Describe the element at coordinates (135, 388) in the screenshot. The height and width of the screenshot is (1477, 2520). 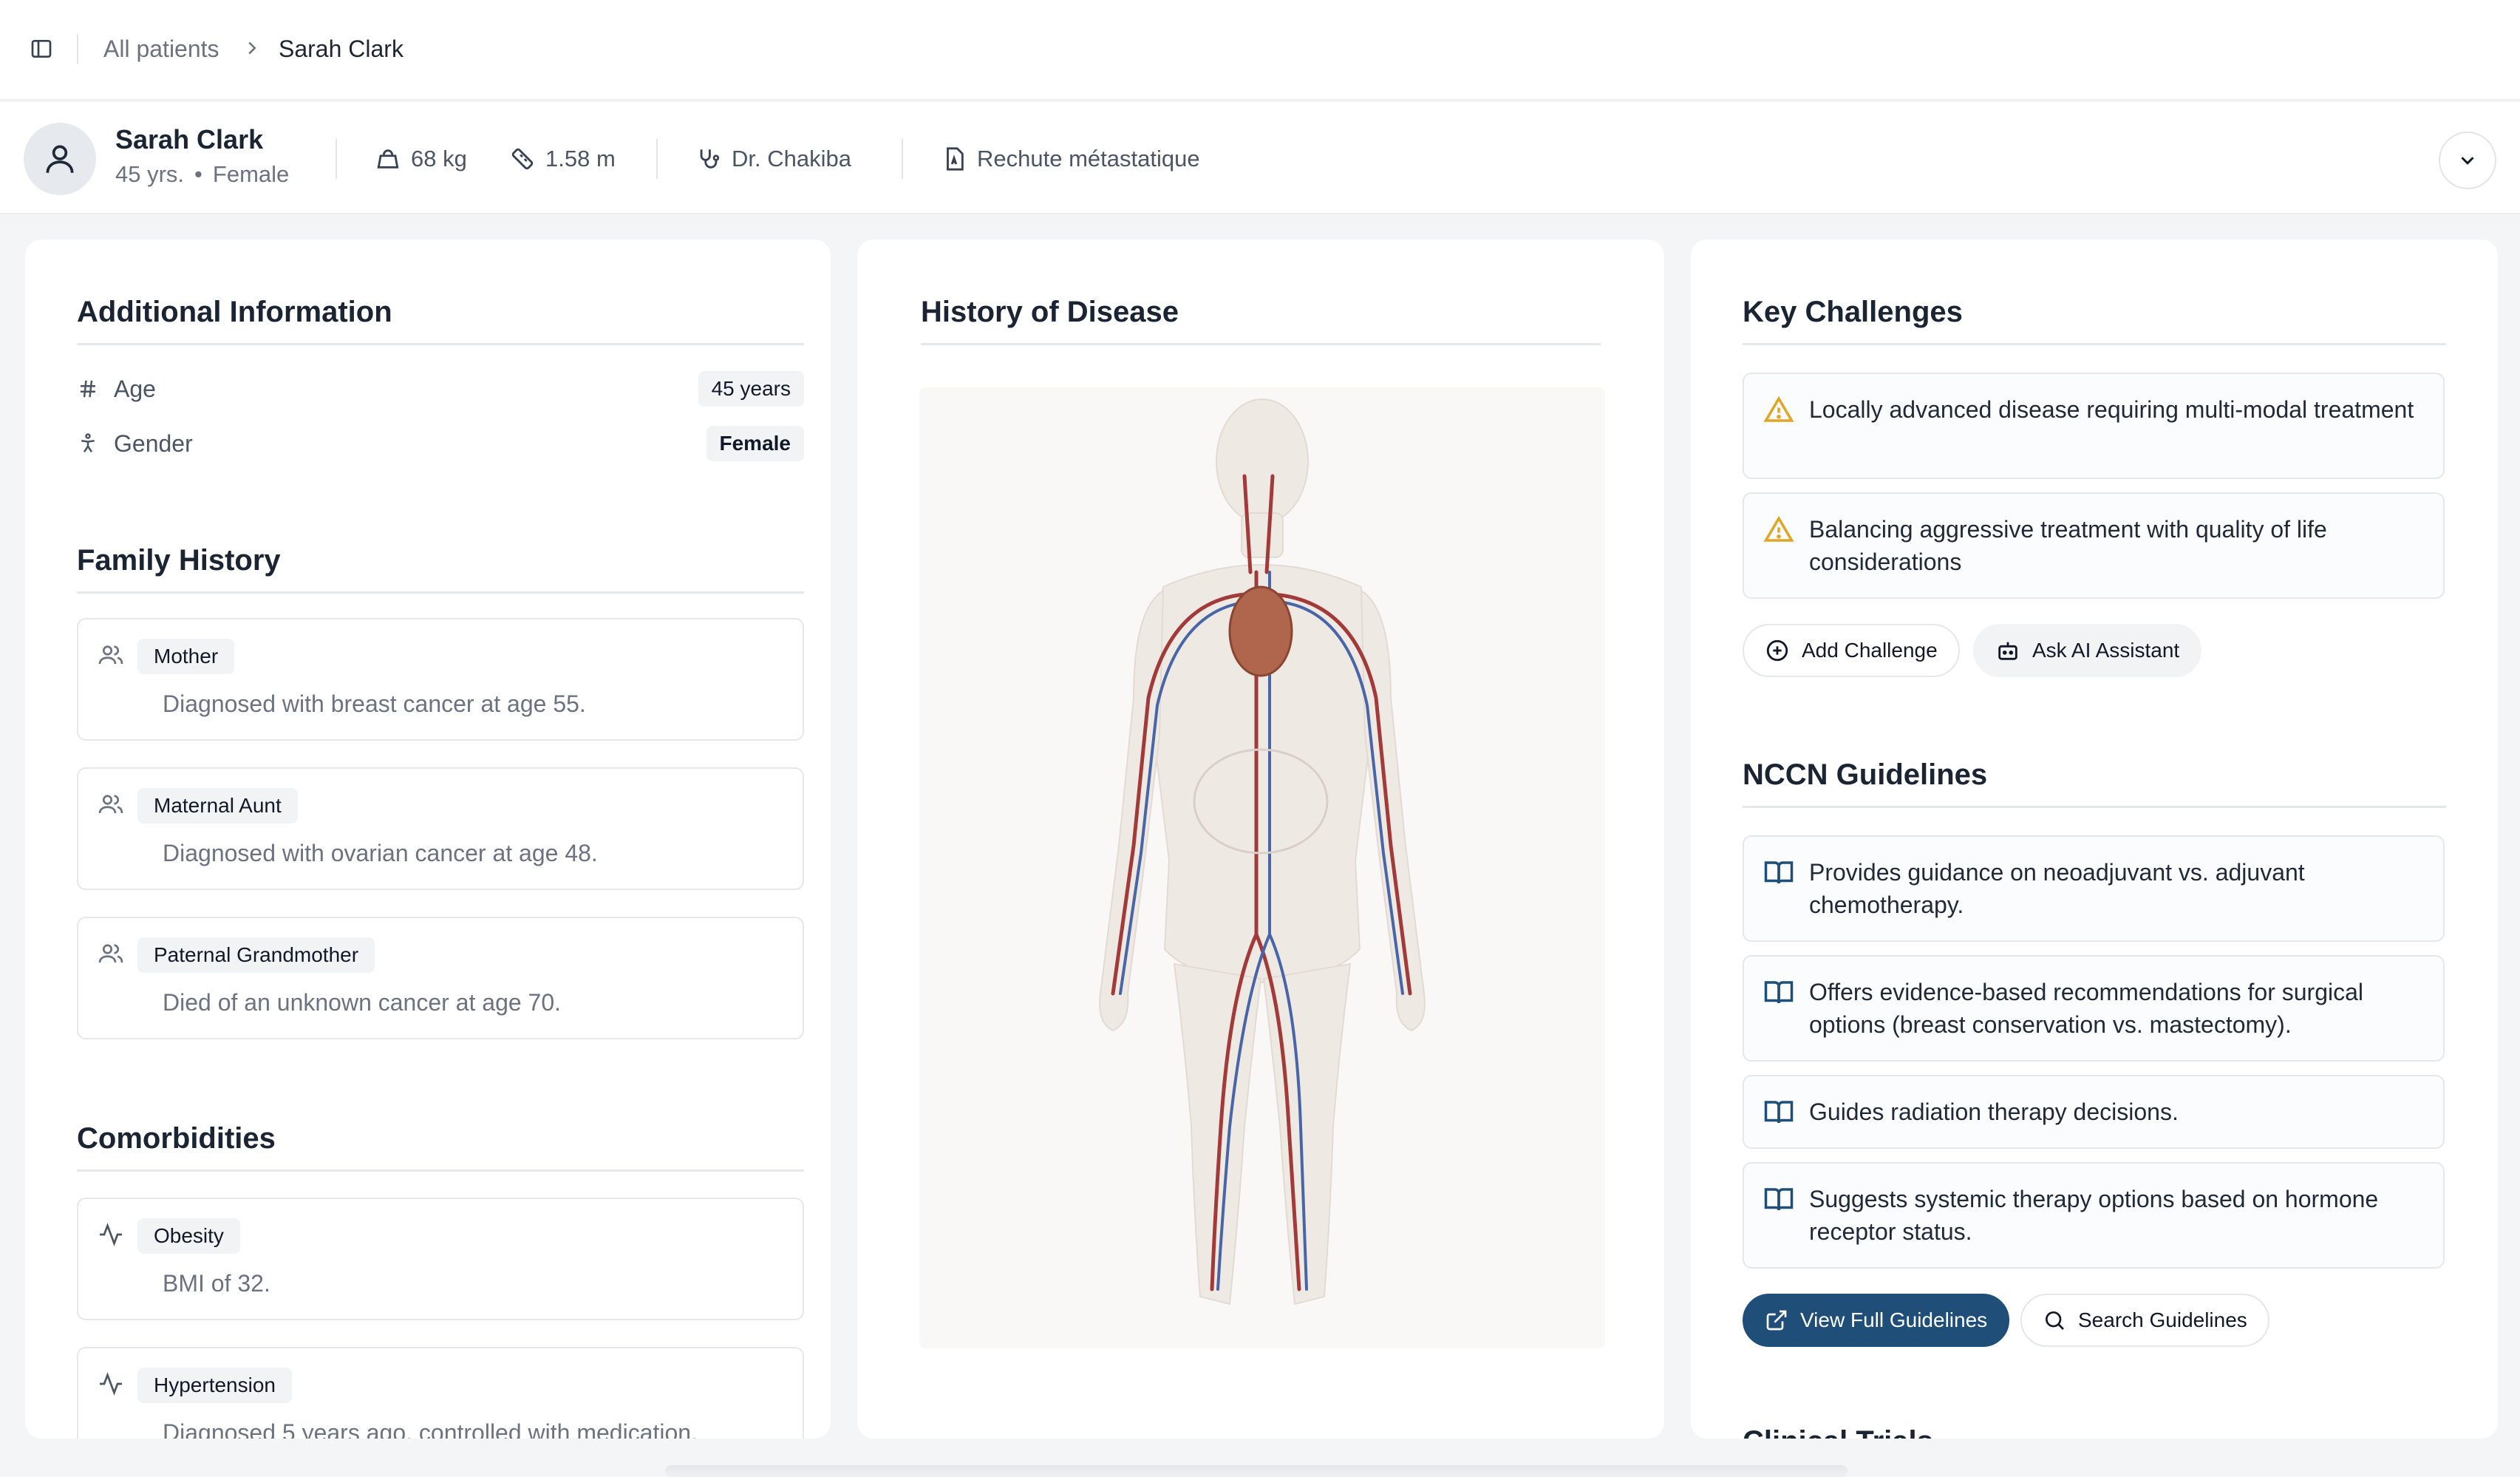
I see `info-label: Age` at that location.